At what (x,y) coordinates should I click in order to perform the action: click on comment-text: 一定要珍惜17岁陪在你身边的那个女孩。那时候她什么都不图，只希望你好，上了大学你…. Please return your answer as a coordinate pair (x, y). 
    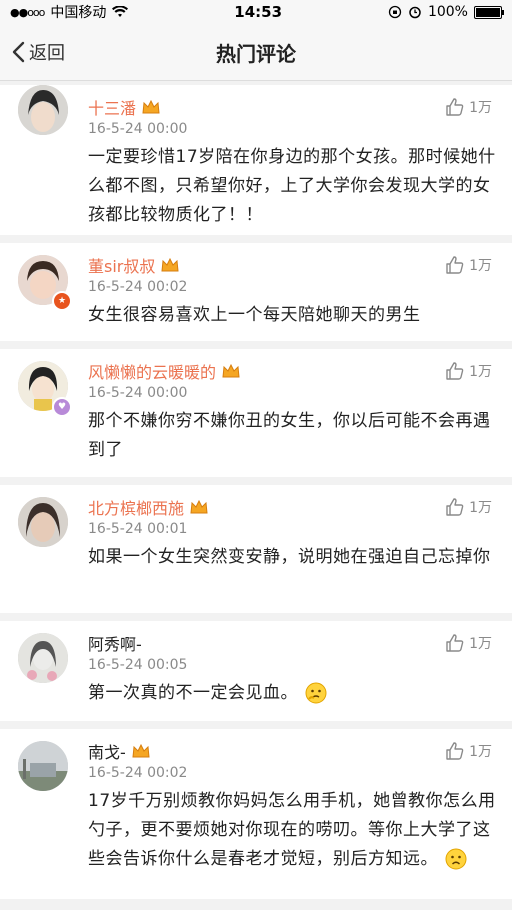
    Looking at the image, I should click on (292, 186).